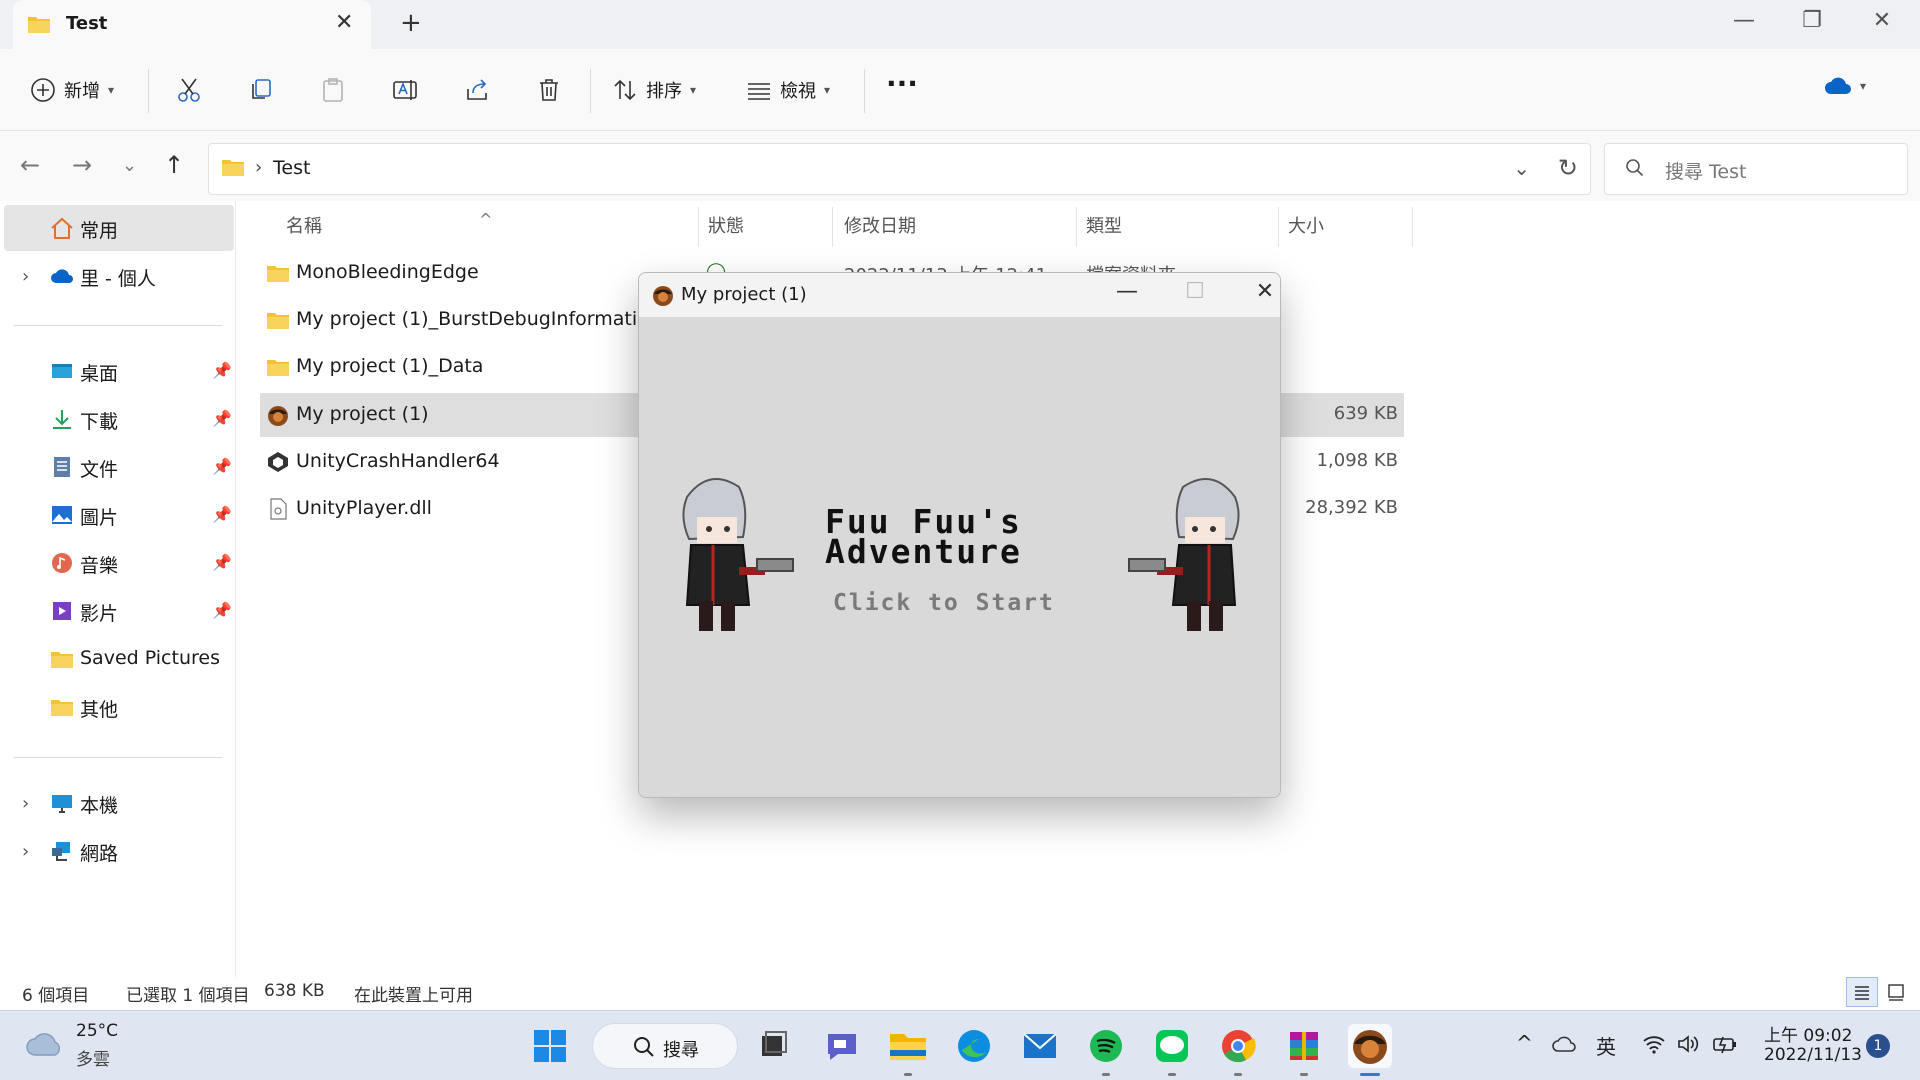 The image size is (1920, 1080). I want to click on taskbar-app-chat, so click(842, 1046).